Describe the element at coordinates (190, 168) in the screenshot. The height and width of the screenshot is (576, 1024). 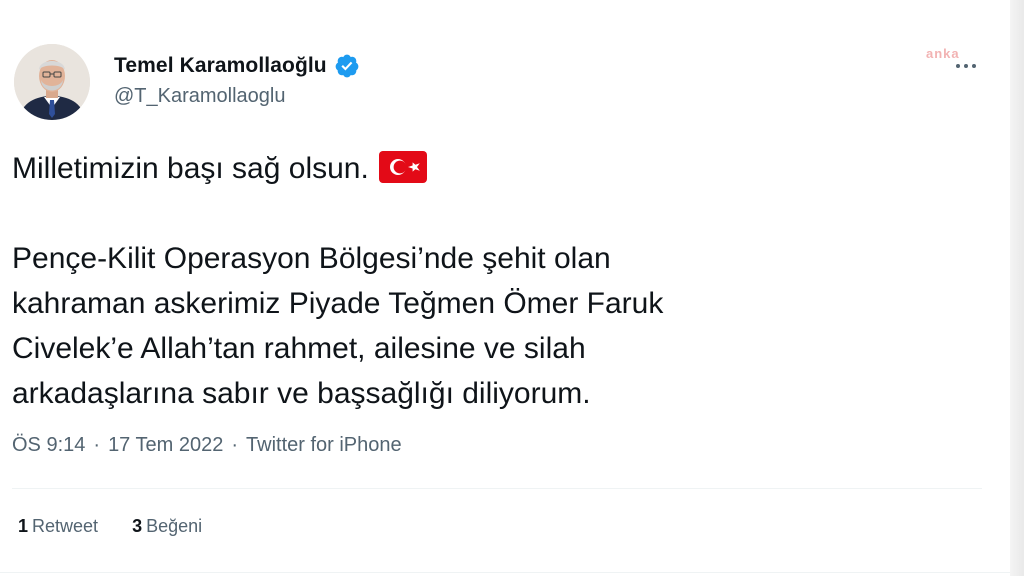
I see `tweet-line: Milletimizin başı sağ olsun.` at that location.